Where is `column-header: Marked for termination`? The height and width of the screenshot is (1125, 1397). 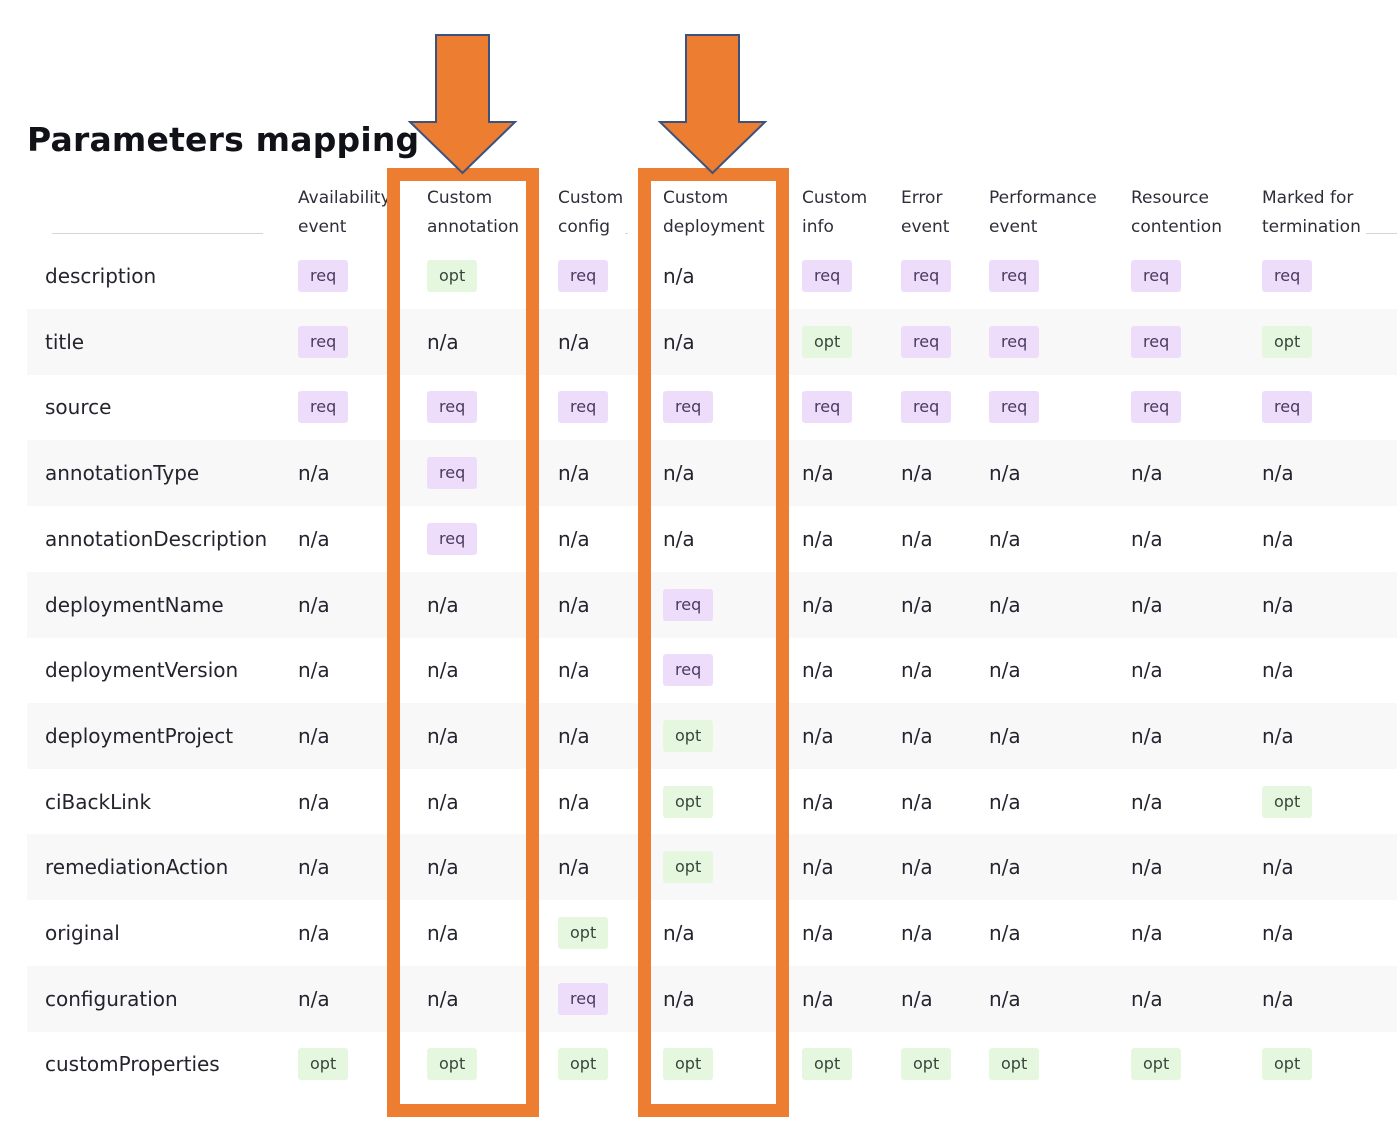 column-header: Marked for termination is located at coordinates (1312, 213).